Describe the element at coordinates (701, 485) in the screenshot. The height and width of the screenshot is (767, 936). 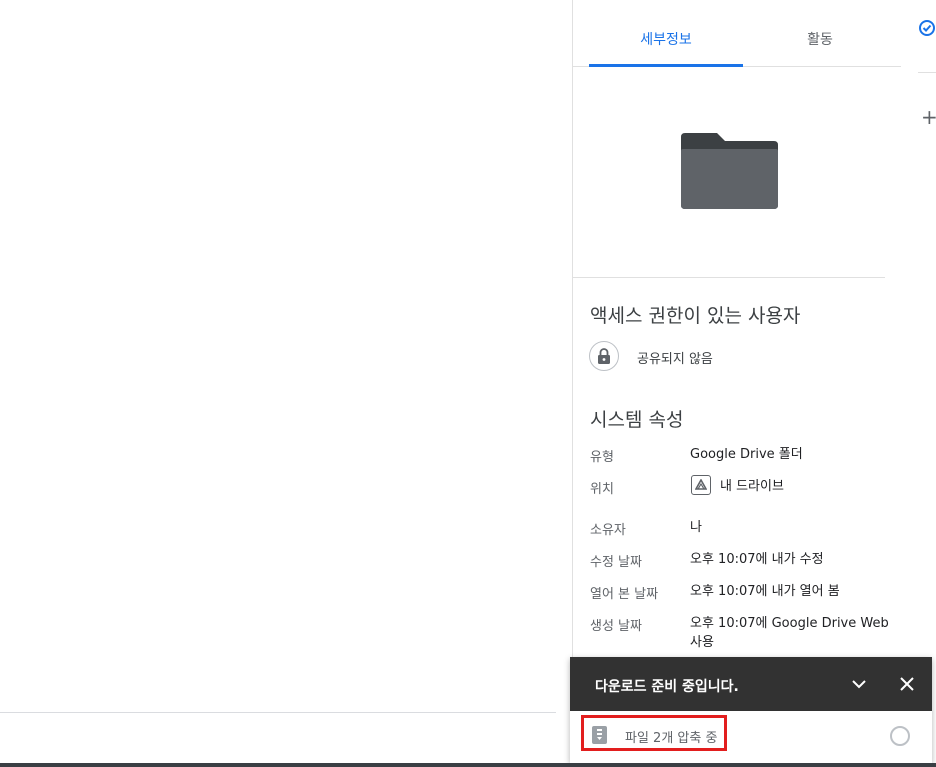
I see `drive-icon` at that location.